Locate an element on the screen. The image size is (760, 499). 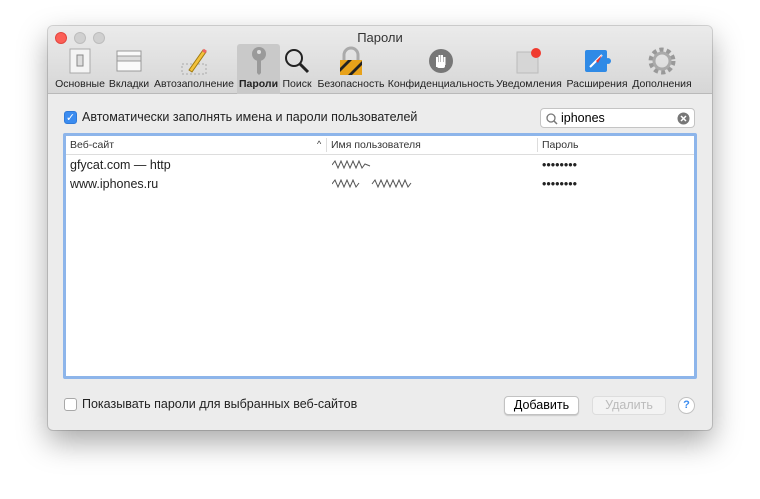
tab-autofill: Автозаполнение is located at coordinates (194, 69).